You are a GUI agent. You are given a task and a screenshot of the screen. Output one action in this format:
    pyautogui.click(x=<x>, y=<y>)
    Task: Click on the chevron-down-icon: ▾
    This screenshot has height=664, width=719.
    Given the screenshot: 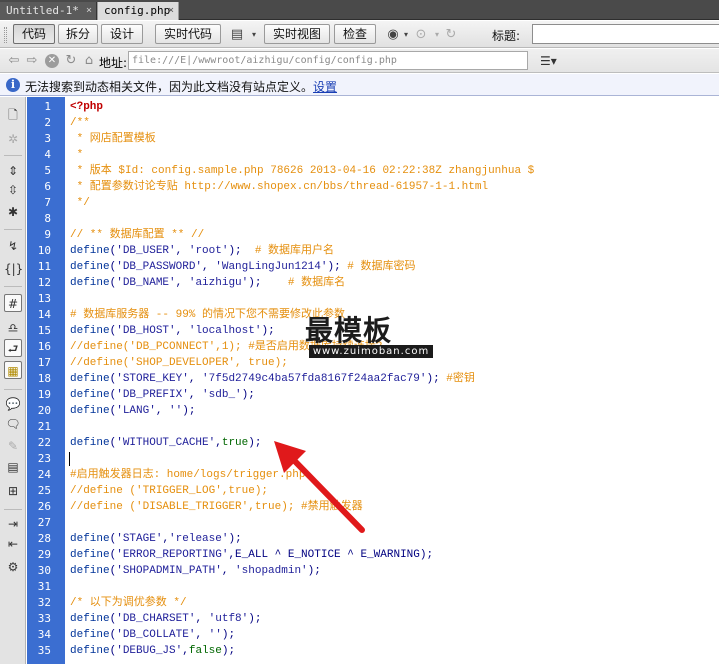 What is the action you would take?
    pyautogui.click(x=254, y=34)
    